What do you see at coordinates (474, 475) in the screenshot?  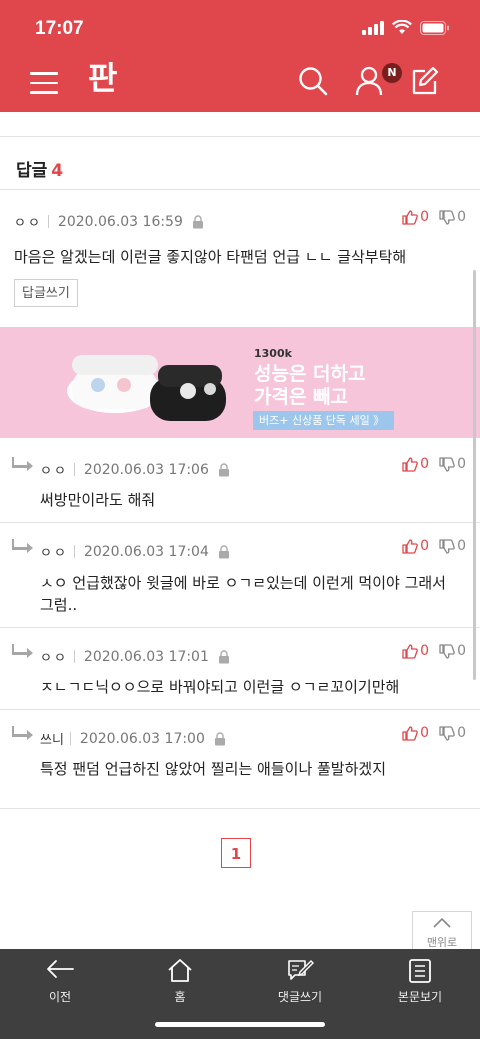 I see `scrollbar` at bounding box center [474, 475].